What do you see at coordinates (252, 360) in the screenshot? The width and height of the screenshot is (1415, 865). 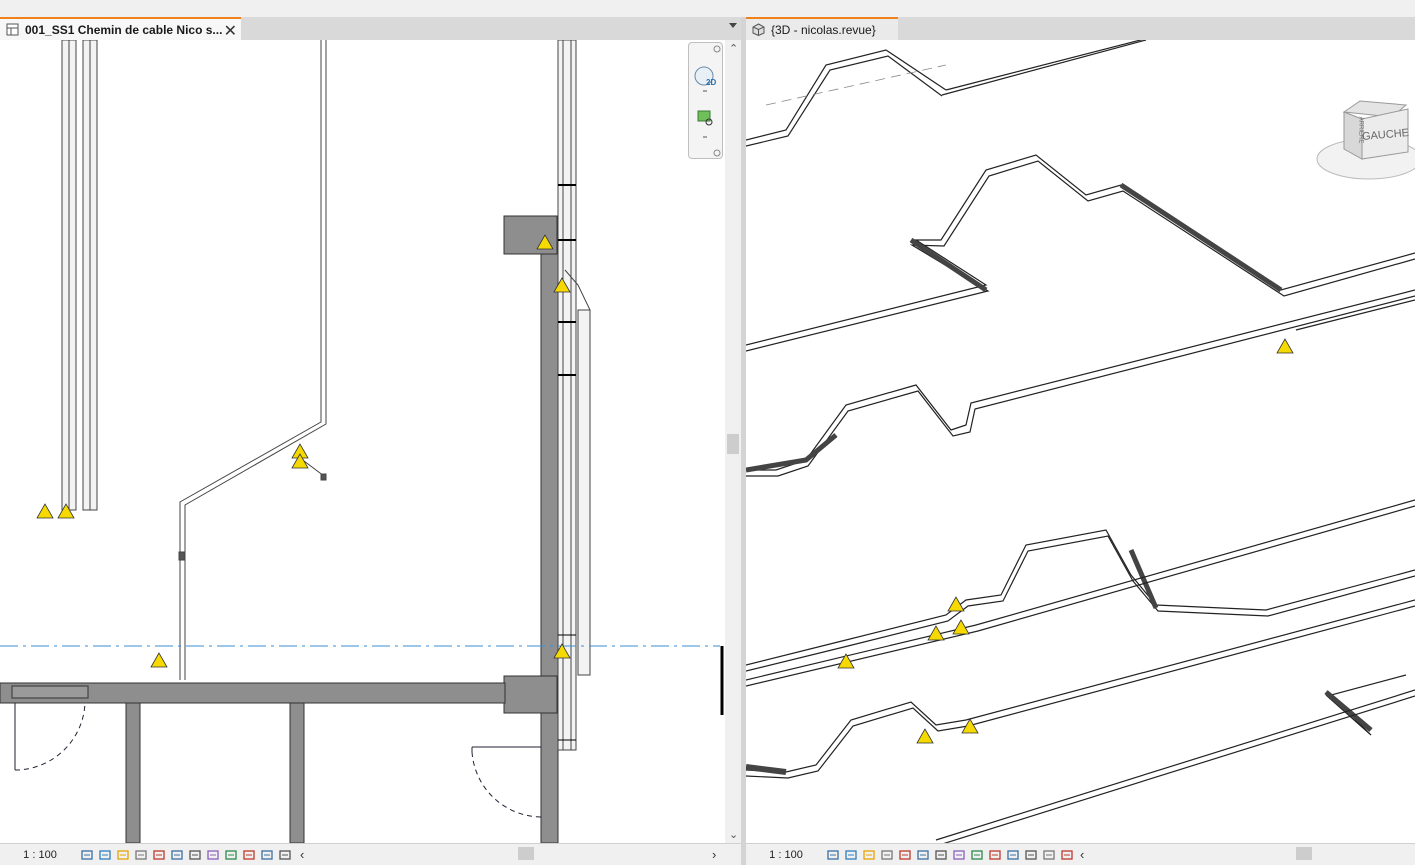 I see `cable-tray-bent` at bounding box center [252, 360].